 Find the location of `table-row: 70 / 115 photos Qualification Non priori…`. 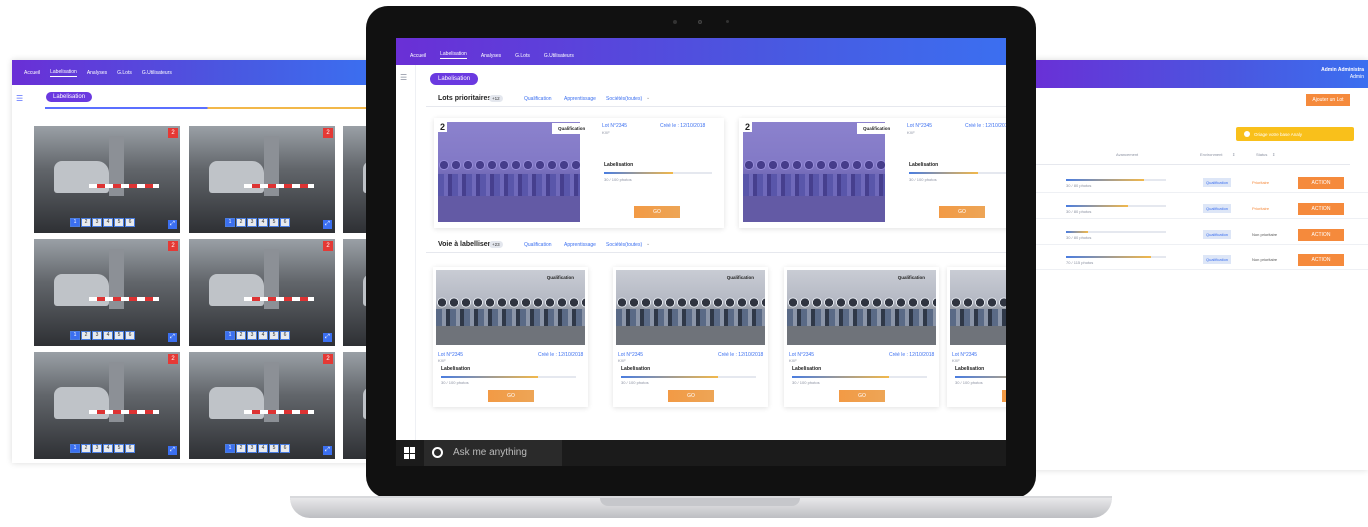

table-row: 70 / 115 photos Qualification Non priori… is located at coordinates (1199, 260).